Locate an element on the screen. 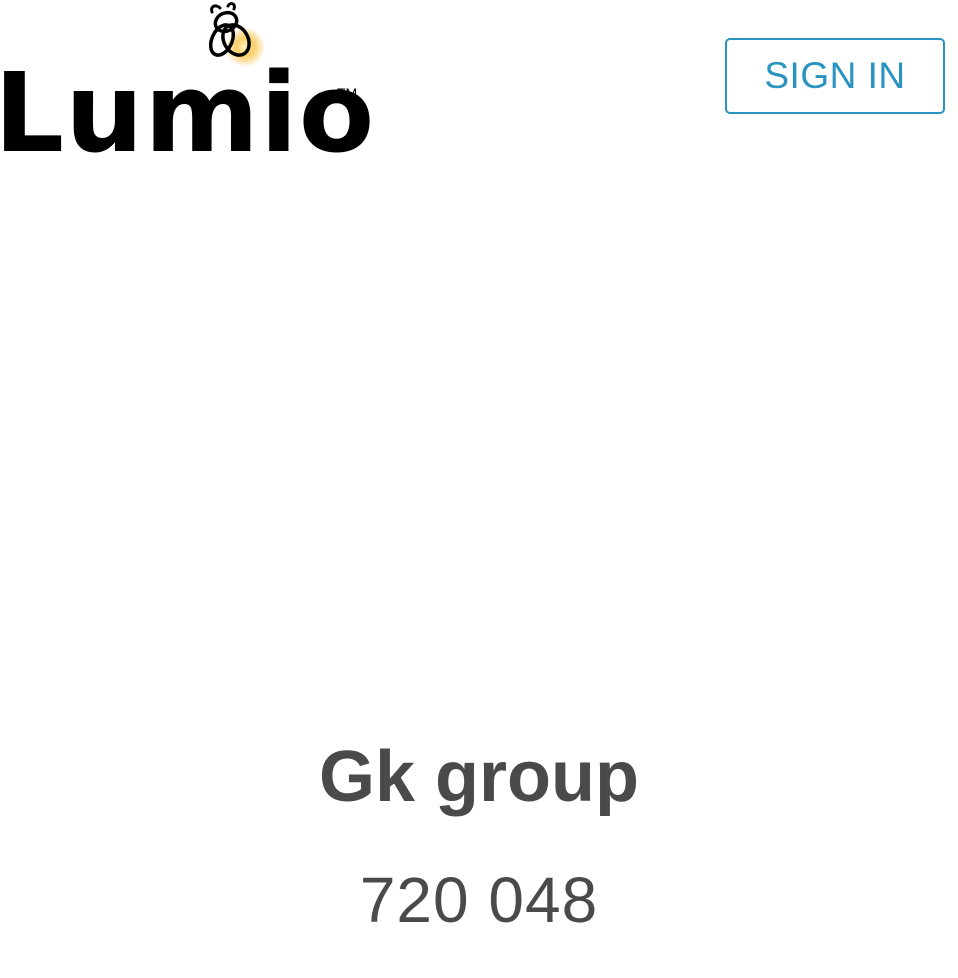 Image resolution: width=958 pixels, height=978 pixels. lumio-logo: Lumio TM is located at coordinates (187, 84).